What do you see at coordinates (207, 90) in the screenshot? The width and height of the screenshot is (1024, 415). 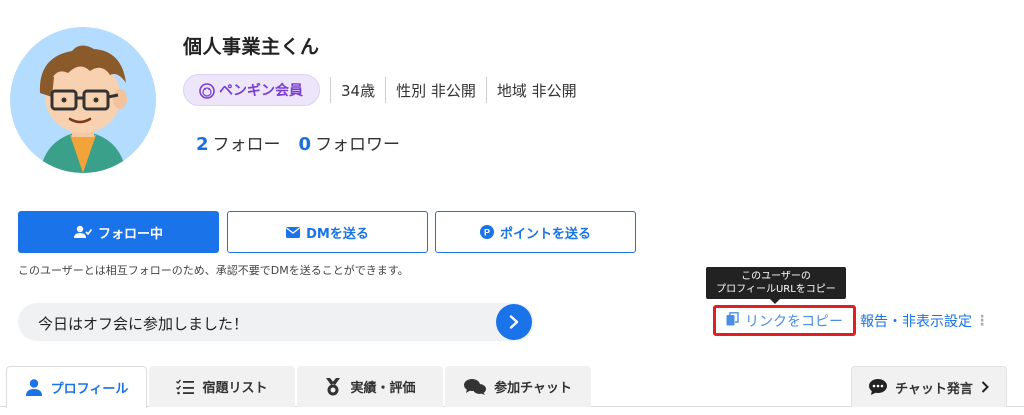 I see `penguin-icon` at bounding box center [207, 90].